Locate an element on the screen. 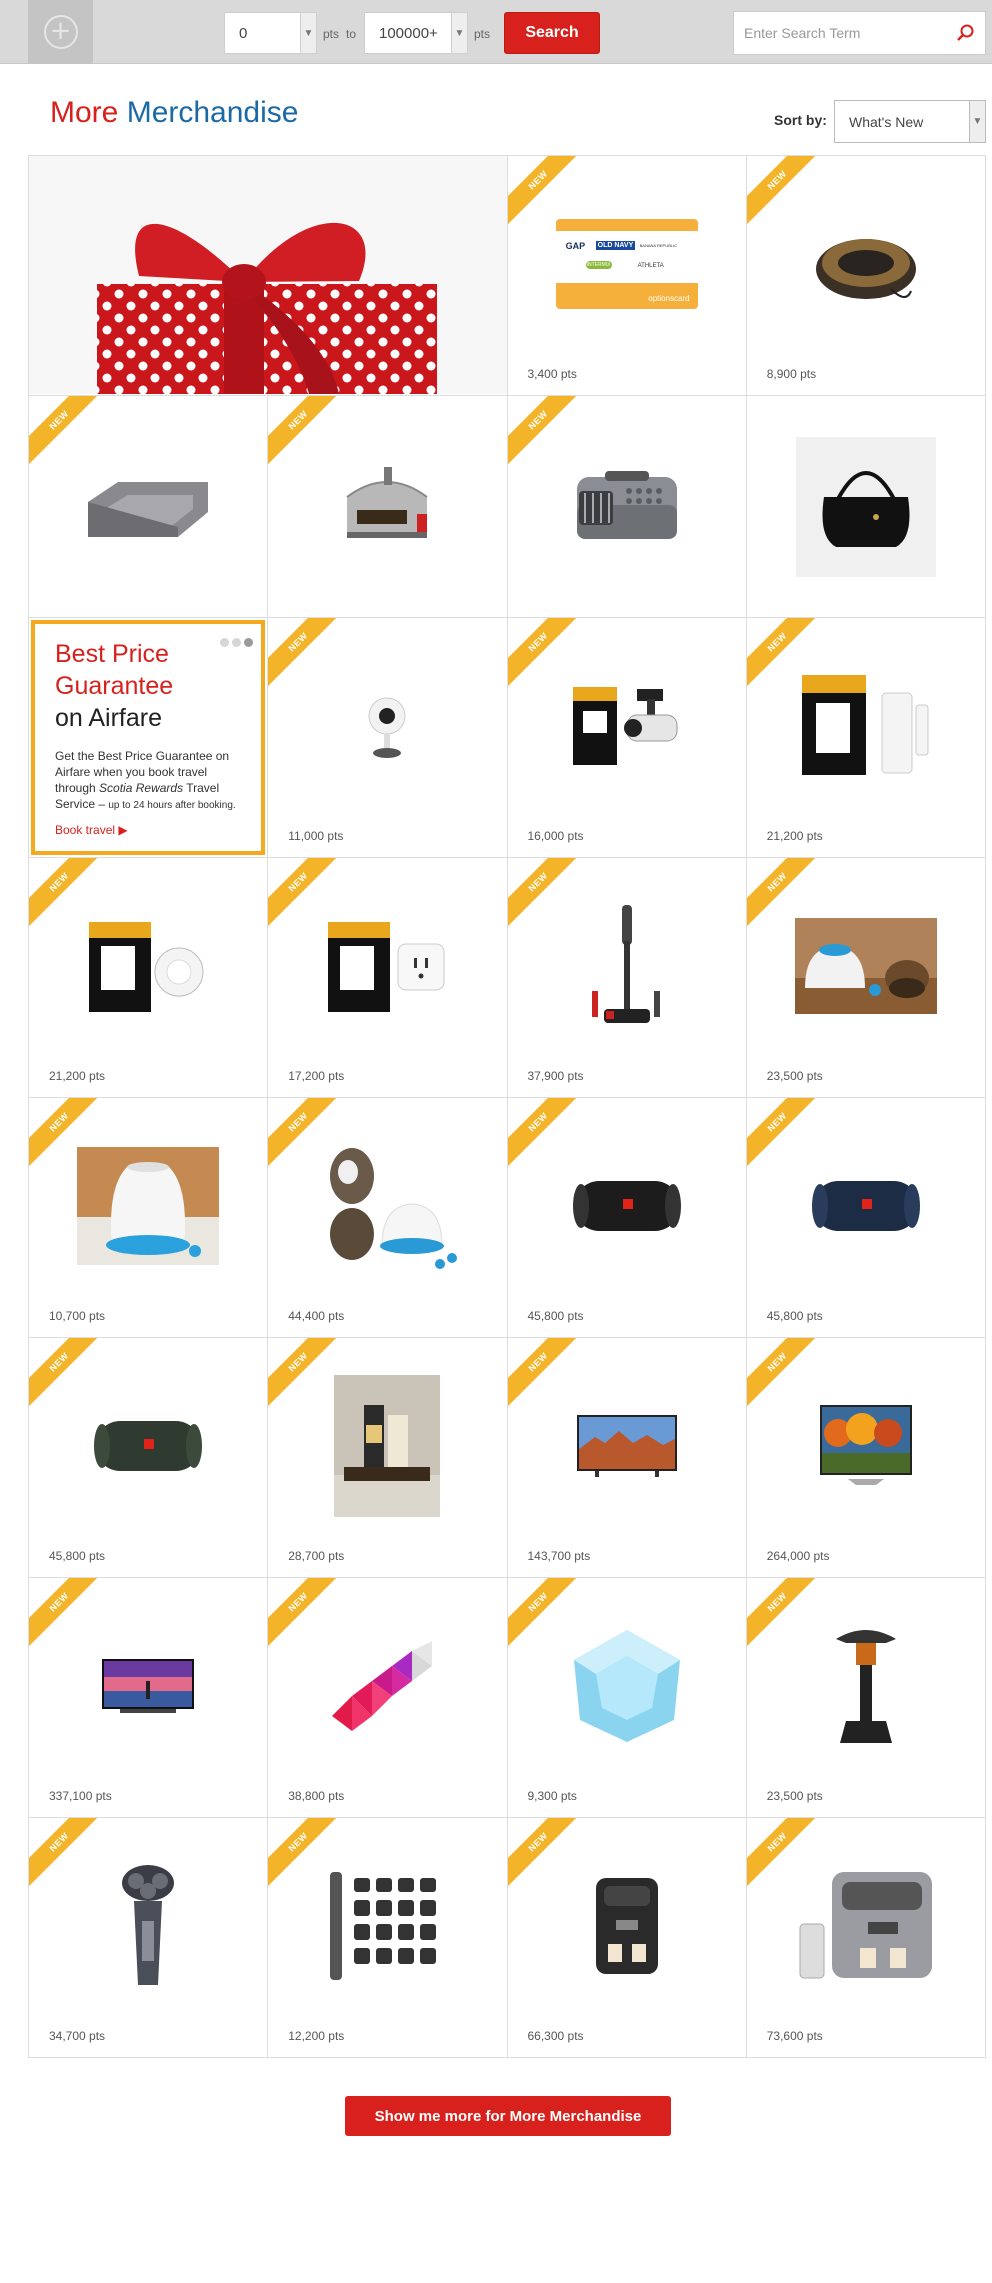 The image size is (992, 2283). product-card: NEW 264,000 pts is located at coordinates (866, 1458).